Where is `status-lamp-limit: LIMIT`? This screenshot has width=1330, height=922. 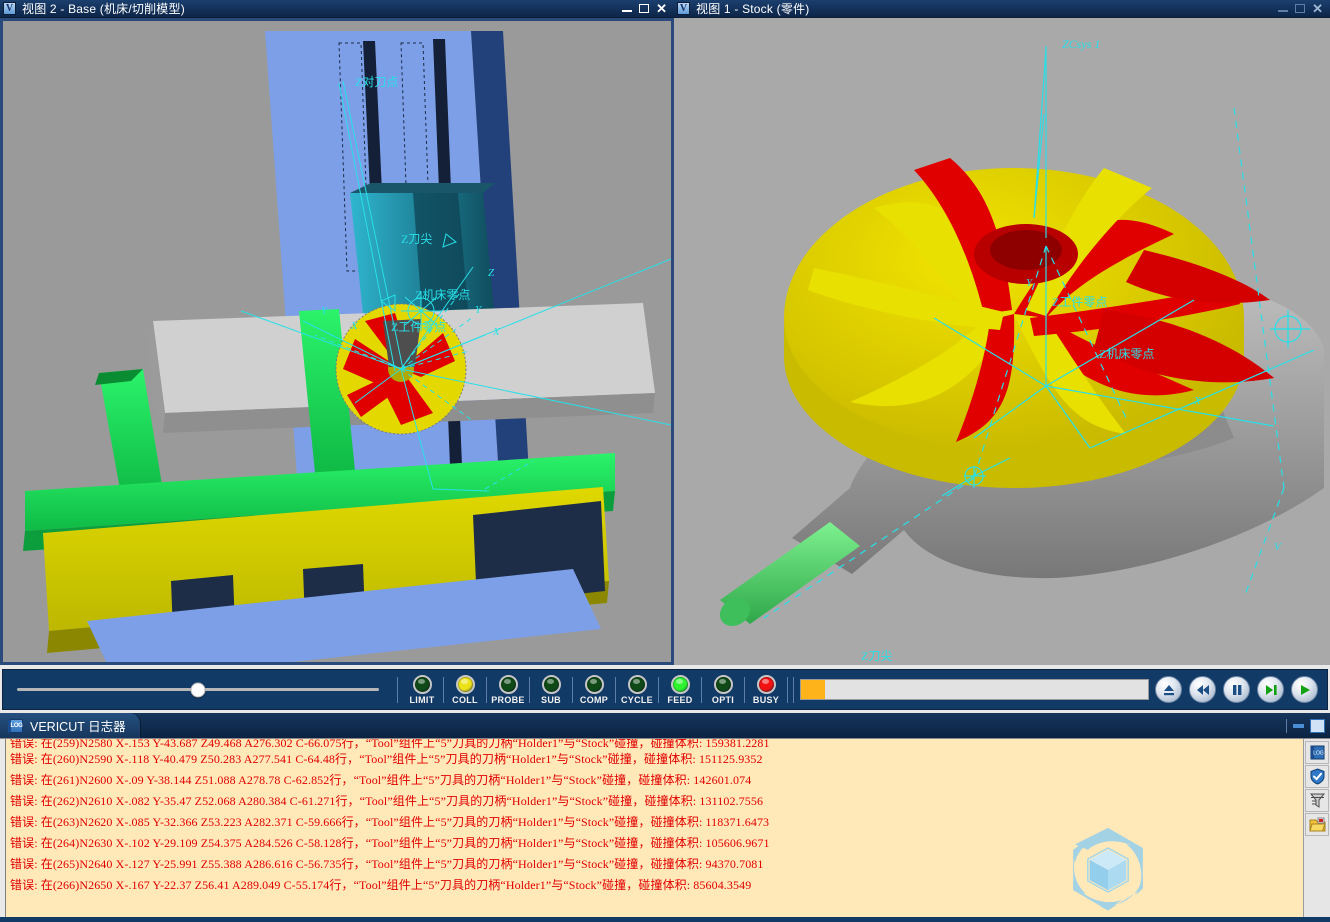
status-lamp-limit: LIMIT is located at coordinates (422, 689).